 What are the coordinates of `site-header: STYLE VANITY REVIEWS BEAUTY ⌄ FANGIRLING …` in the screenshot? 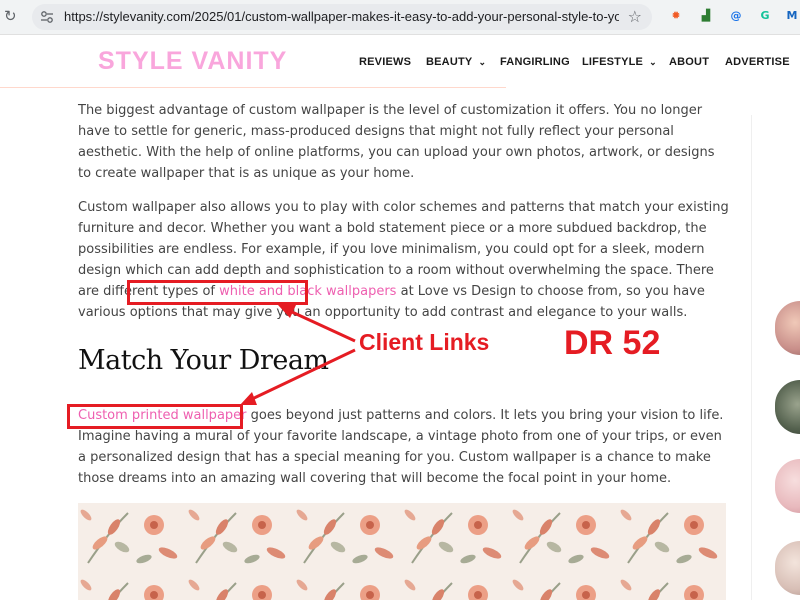 It's located at (400, 61).